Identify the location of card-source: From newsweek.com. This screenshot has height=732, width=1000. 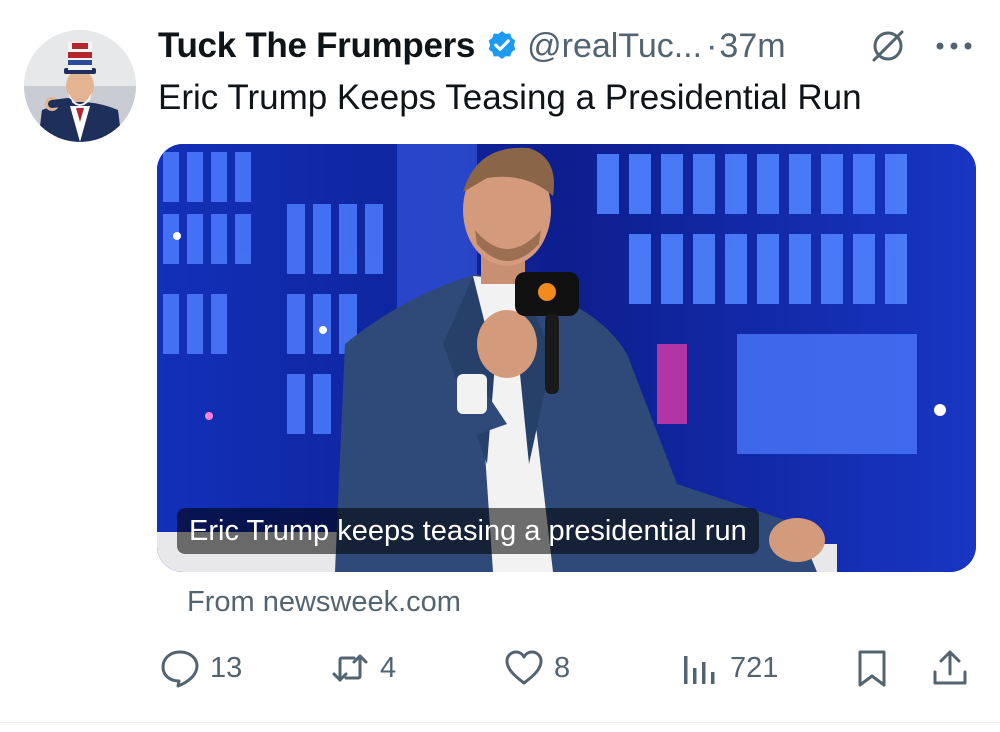
(324, 602).